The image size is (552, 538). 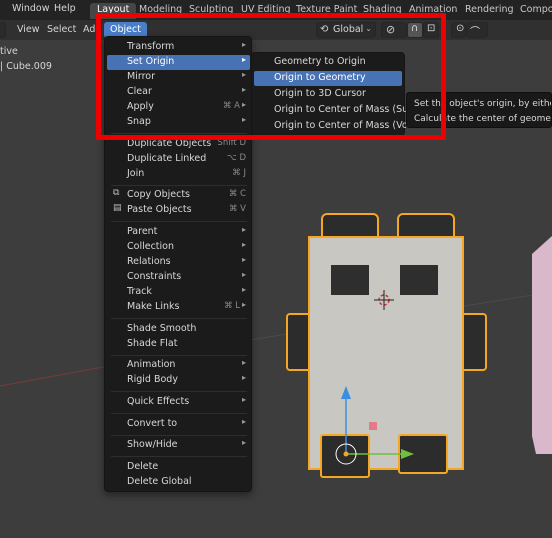 I want to click on object-origin-dot, so click(x=346, y=454).